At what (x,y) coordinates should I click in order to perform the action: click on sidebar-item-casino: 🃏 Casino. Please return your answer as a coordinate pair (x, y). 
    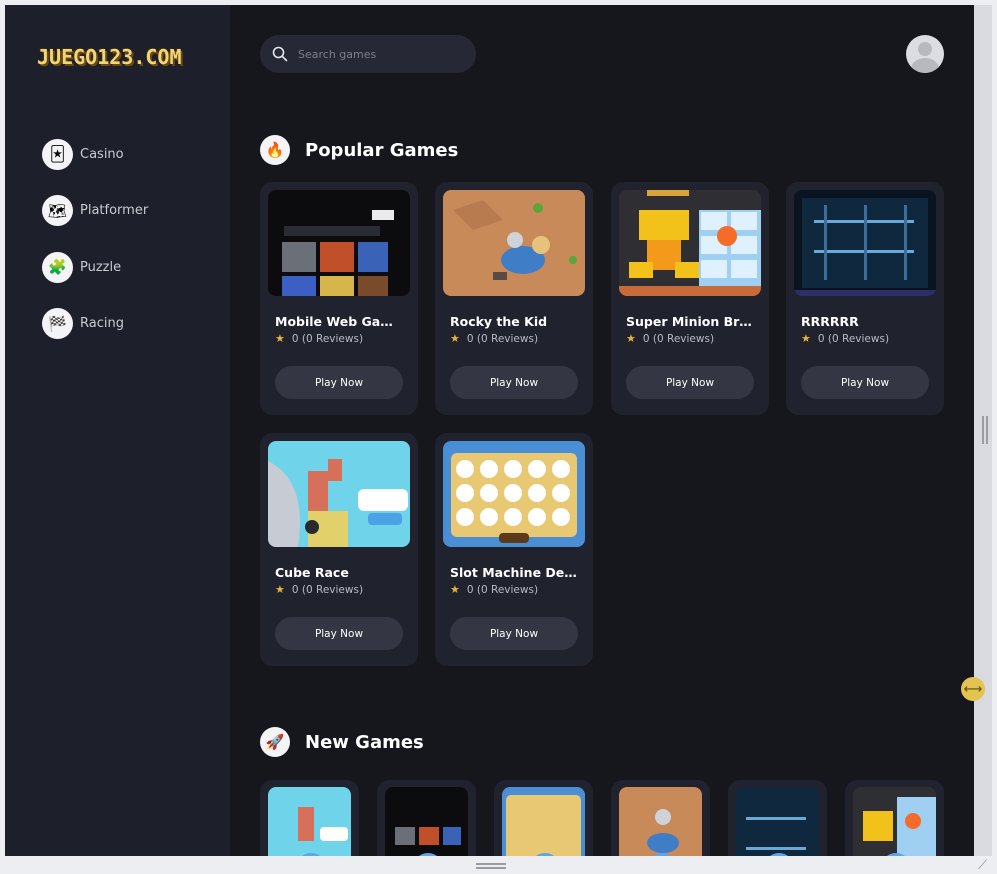
    Looking at the image, I should click on (95, 154).